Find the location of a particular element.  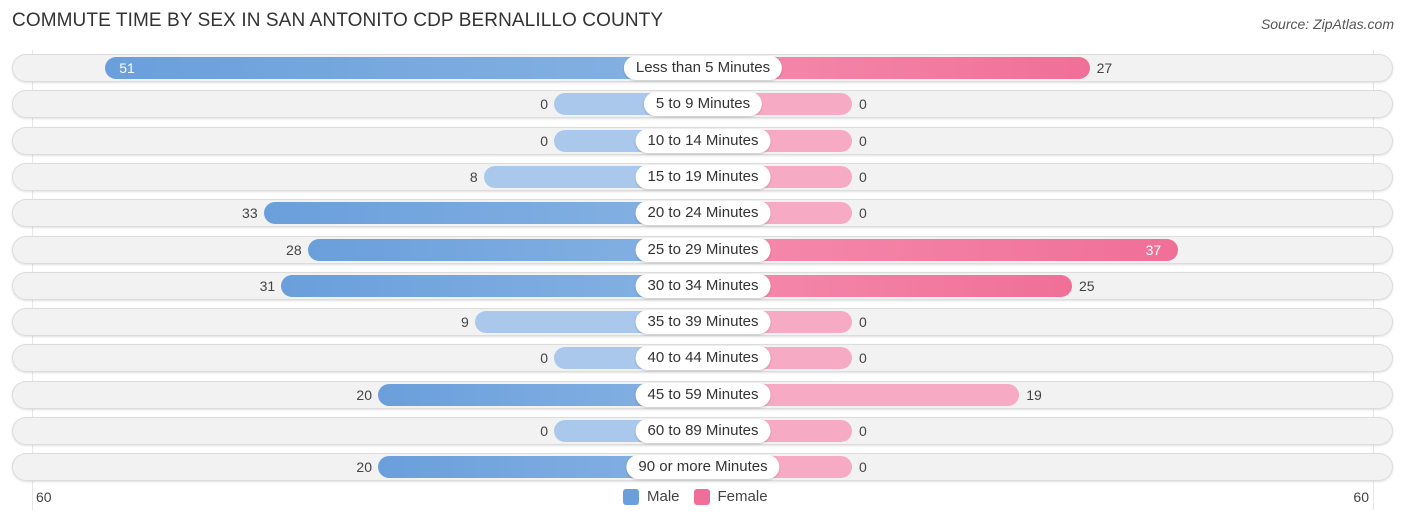

value-label-male: 33 is located at coordinates (250, 213).